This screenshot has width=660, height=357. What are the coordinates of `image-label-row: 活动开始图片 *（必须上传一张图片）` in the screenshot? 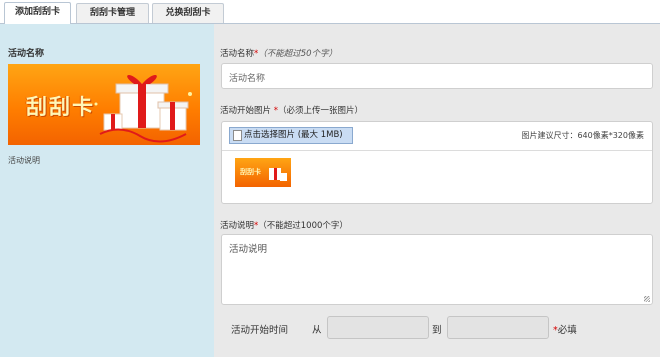 It's located at (291, 110).